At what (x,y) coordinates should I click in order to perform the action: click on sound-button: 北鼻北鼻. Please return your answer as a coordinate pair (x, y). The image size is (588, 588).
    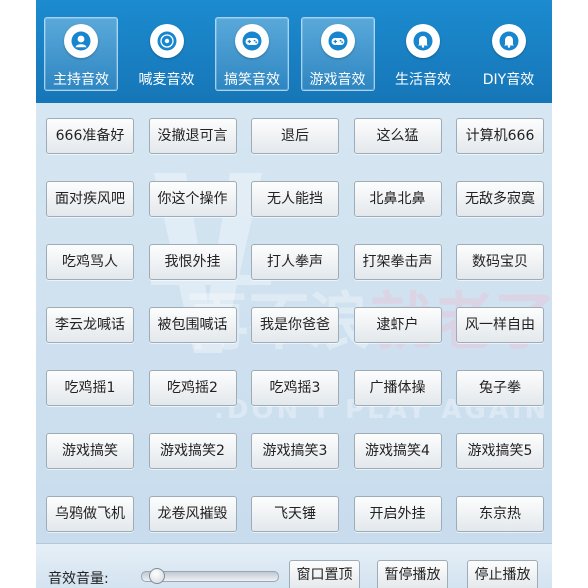
    Looking at the image, I should click on (397, 199).